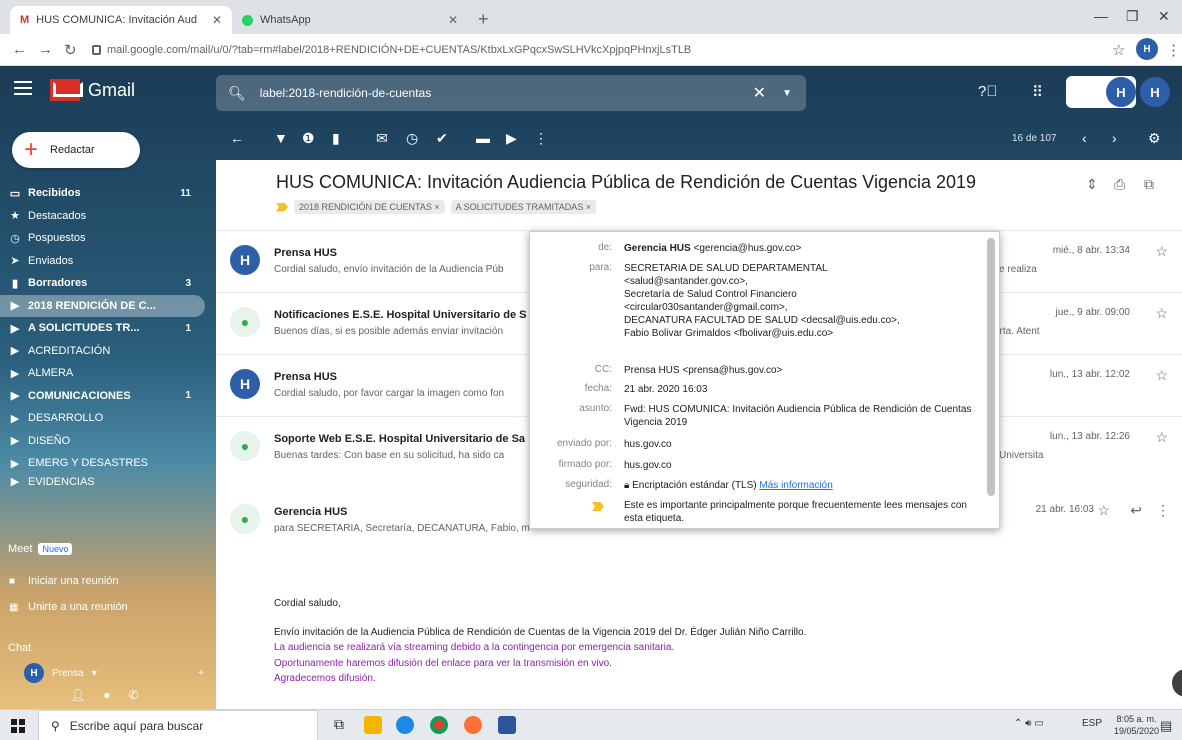 Image resolution: width=1182 pixels, height=740 pixels. What do you see at coordinates (78, 607) in the screenshot?
I see `join-meeting-link: Unirte a una reunión` at bounding box center [78, 607].